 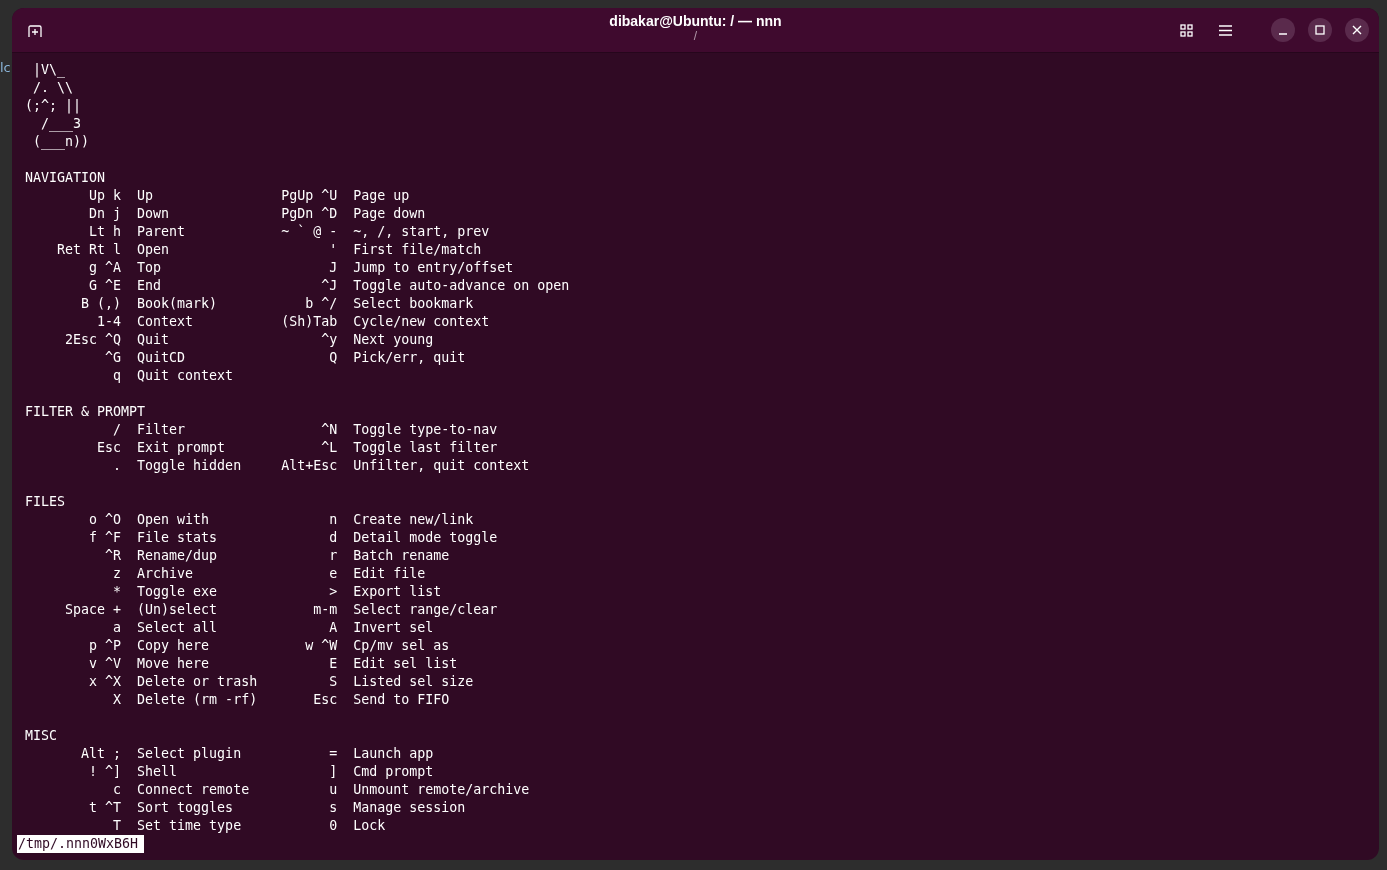 I want to click on close-button, so click(x=1357, y=30).